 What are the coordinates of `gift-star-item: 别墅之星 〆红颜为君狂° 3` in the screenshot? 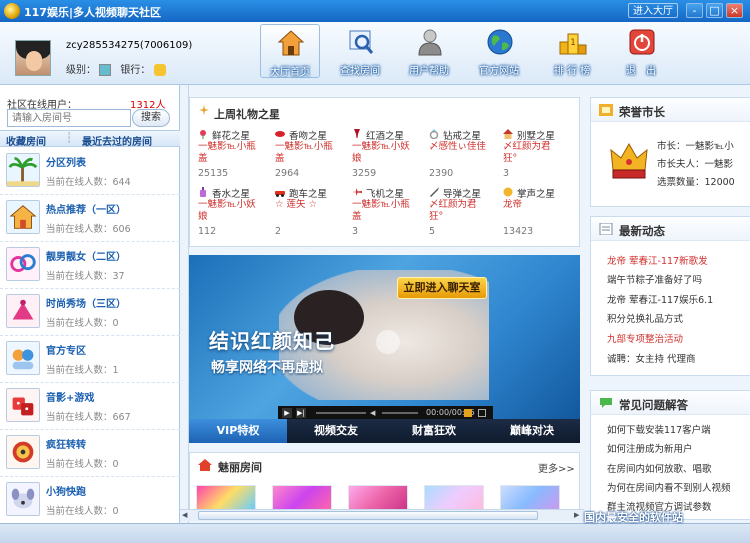 It's located at (542, 159).